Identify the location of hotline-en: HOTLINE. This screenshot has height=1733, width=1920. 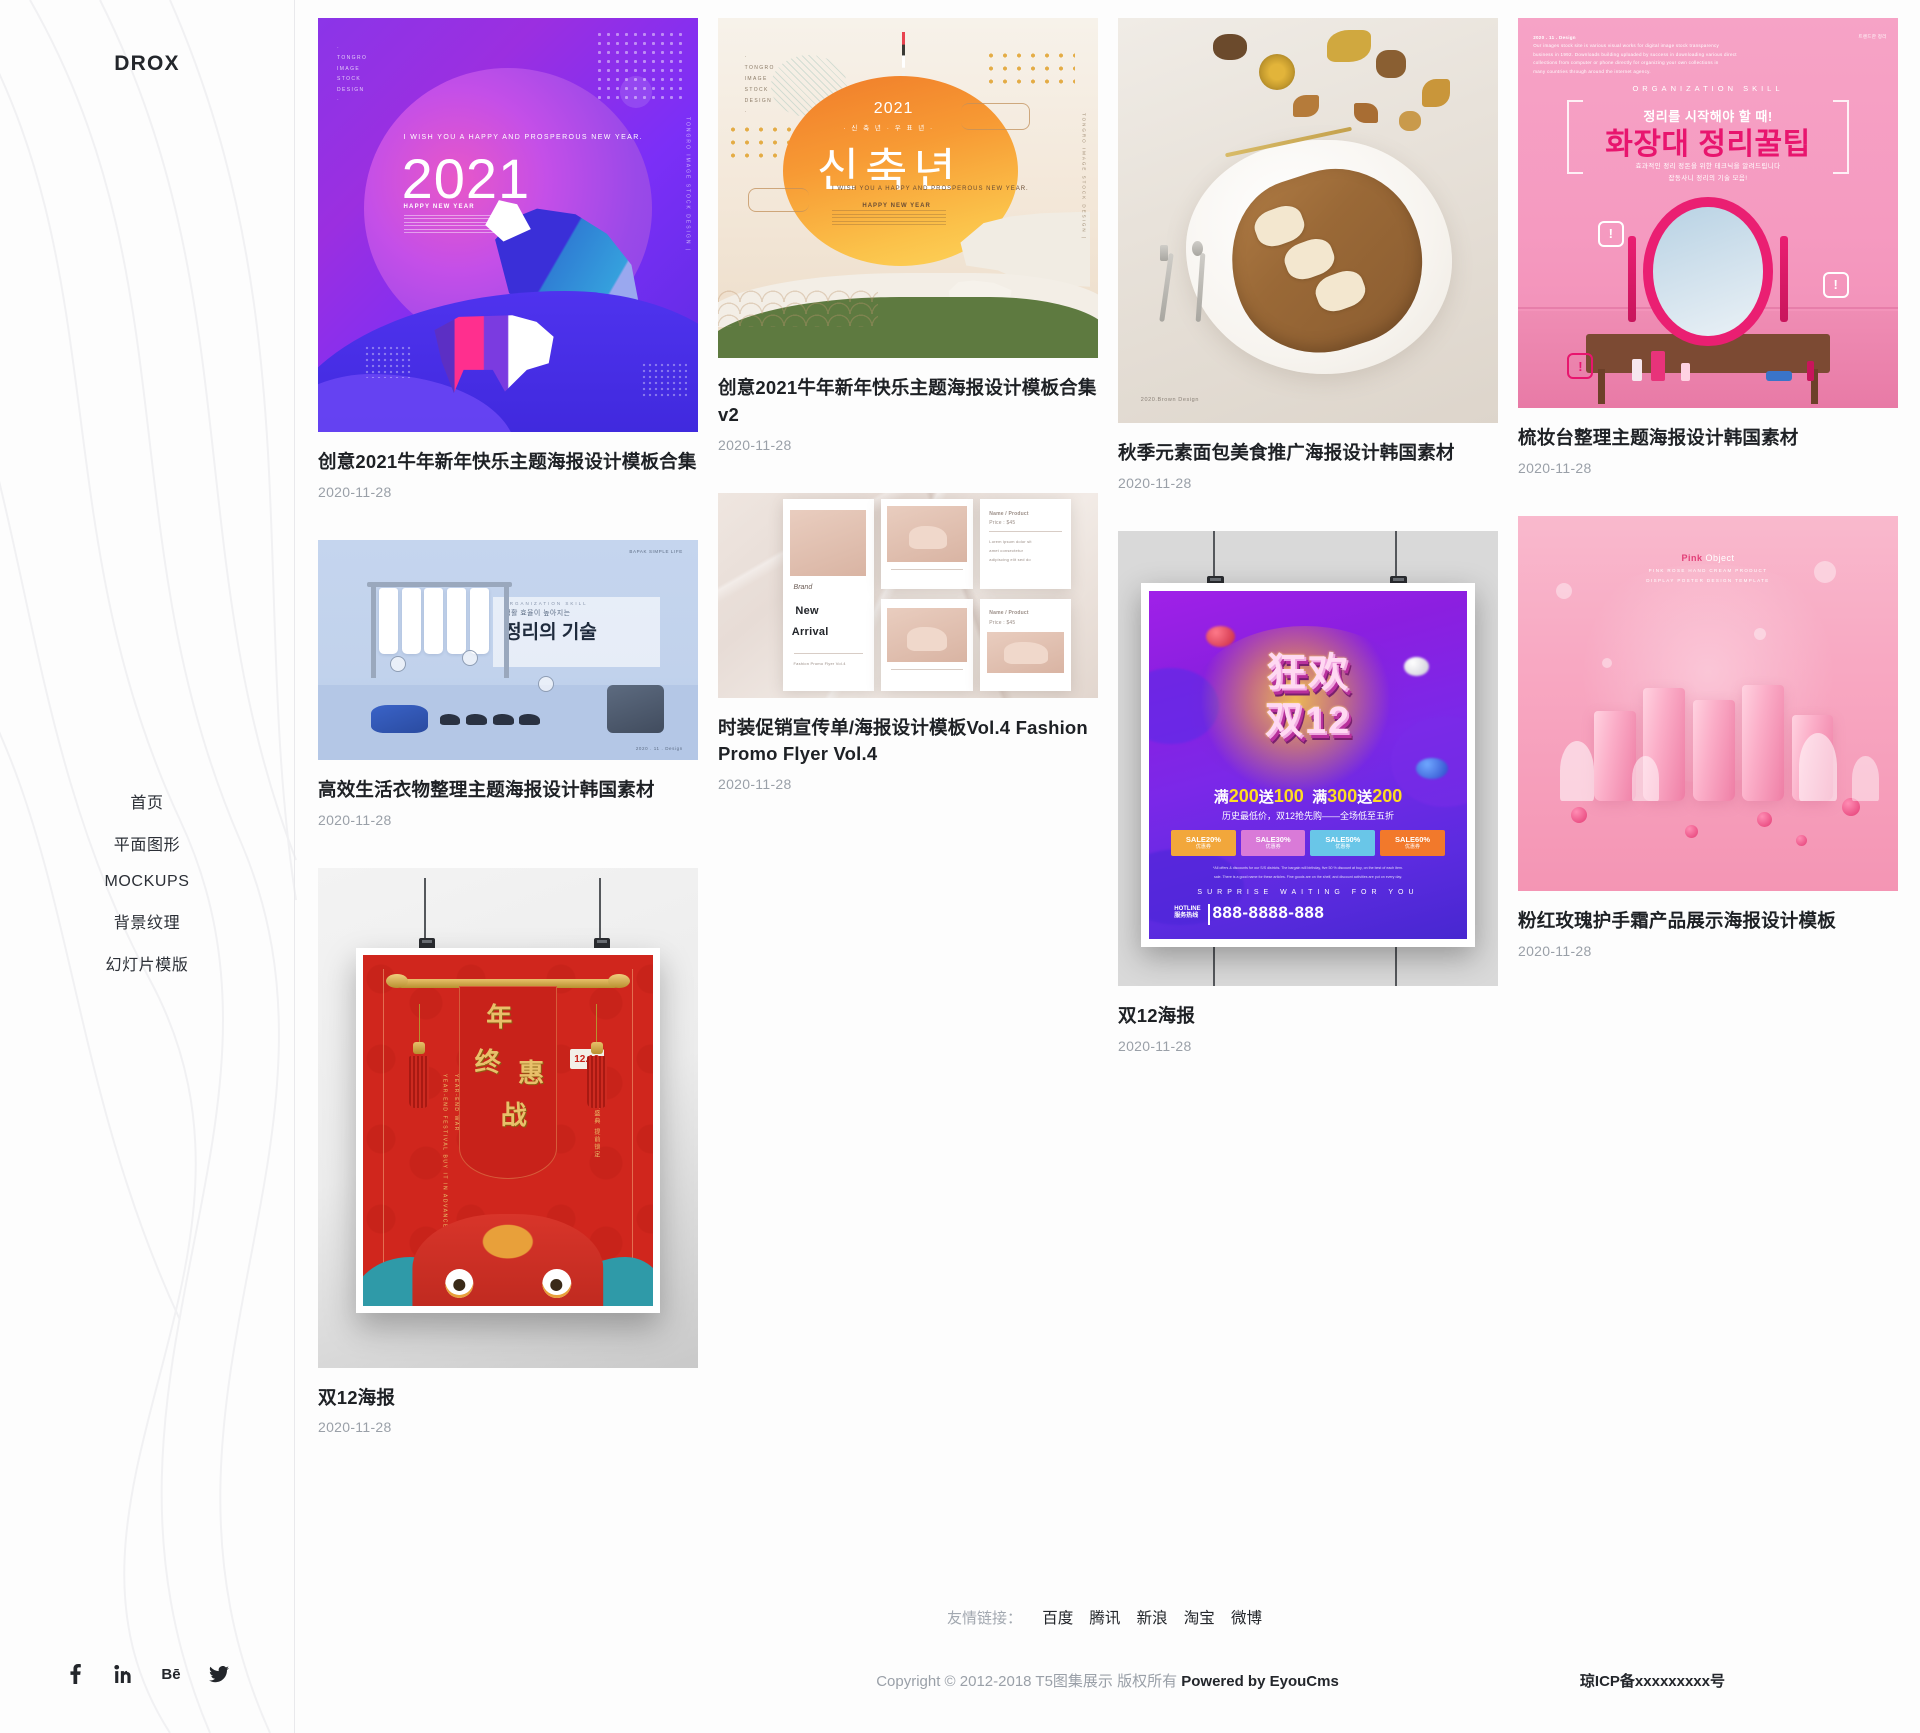
(1187, 909).